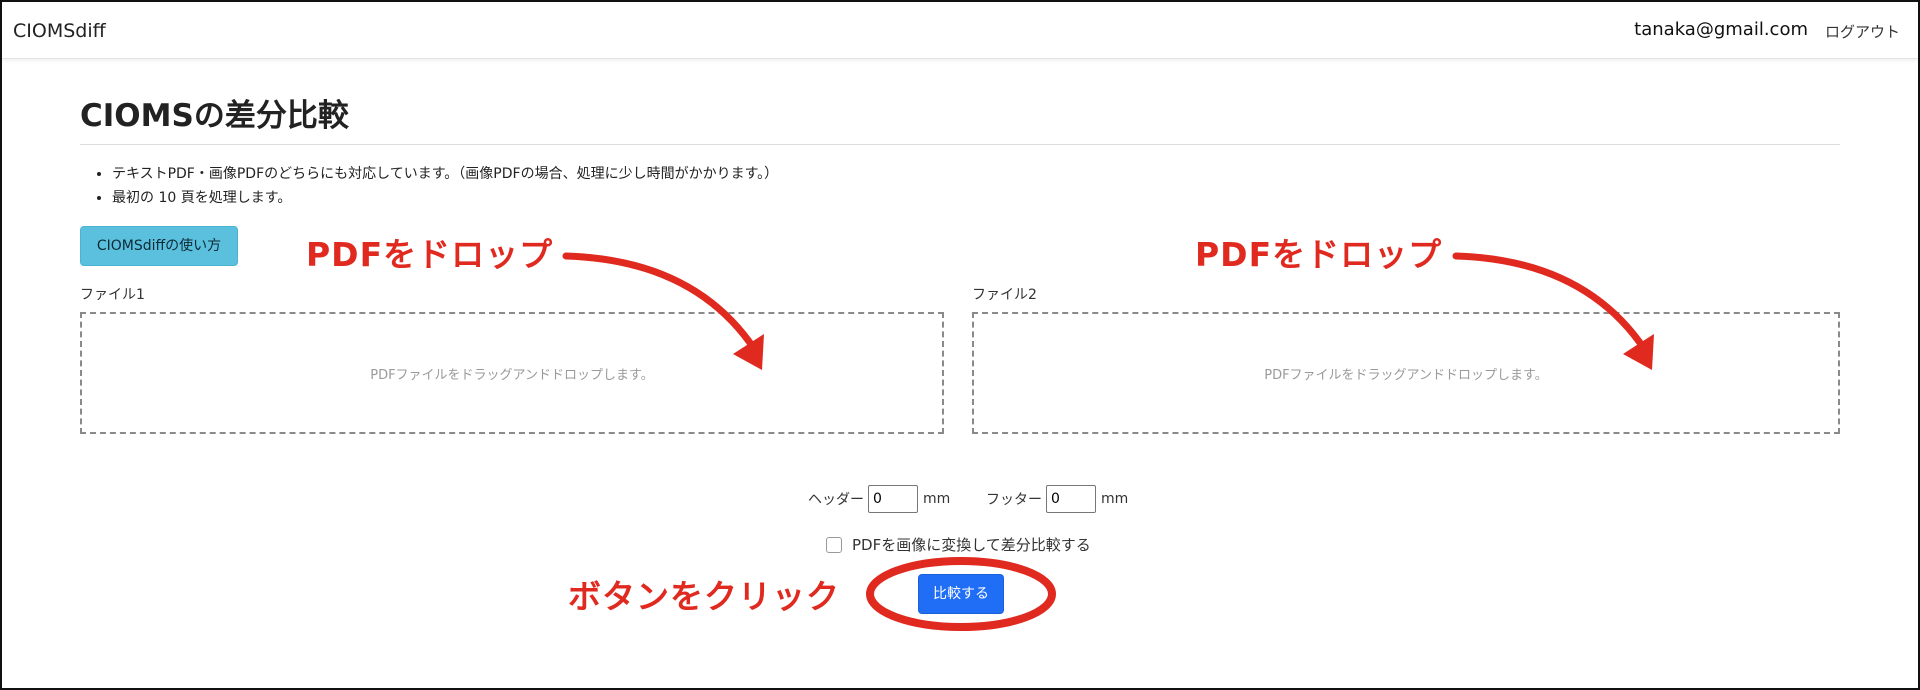  Describe the element at coordinates (971, 544) in the screenshot. I see `convert-checkbox-label: PDFを画像に変換して差分比較する` at that location.